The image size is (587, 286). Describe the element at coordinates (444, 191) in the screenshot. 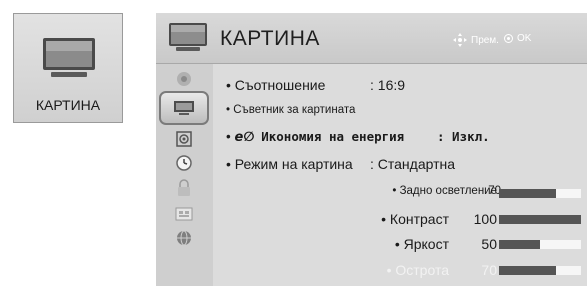

I see `backlight-label: • Задно осветление` at that location.